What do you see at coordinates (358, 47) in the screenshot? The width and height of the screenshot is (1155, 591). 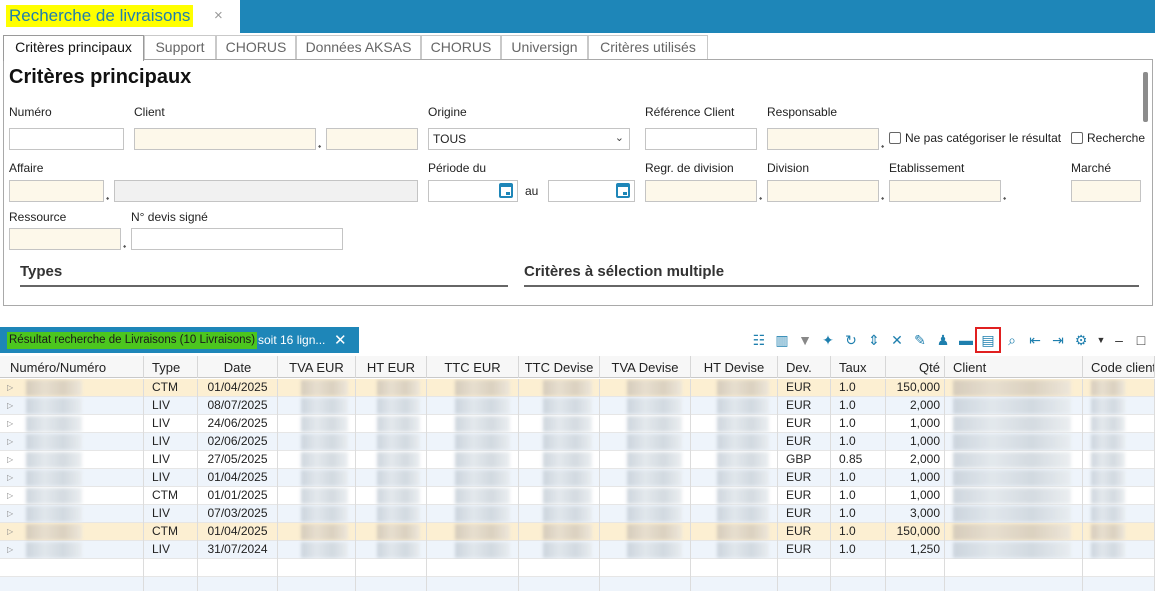 I see `tab-donnees-aksas: Données AKSAS` at bounding box center [358, 47].